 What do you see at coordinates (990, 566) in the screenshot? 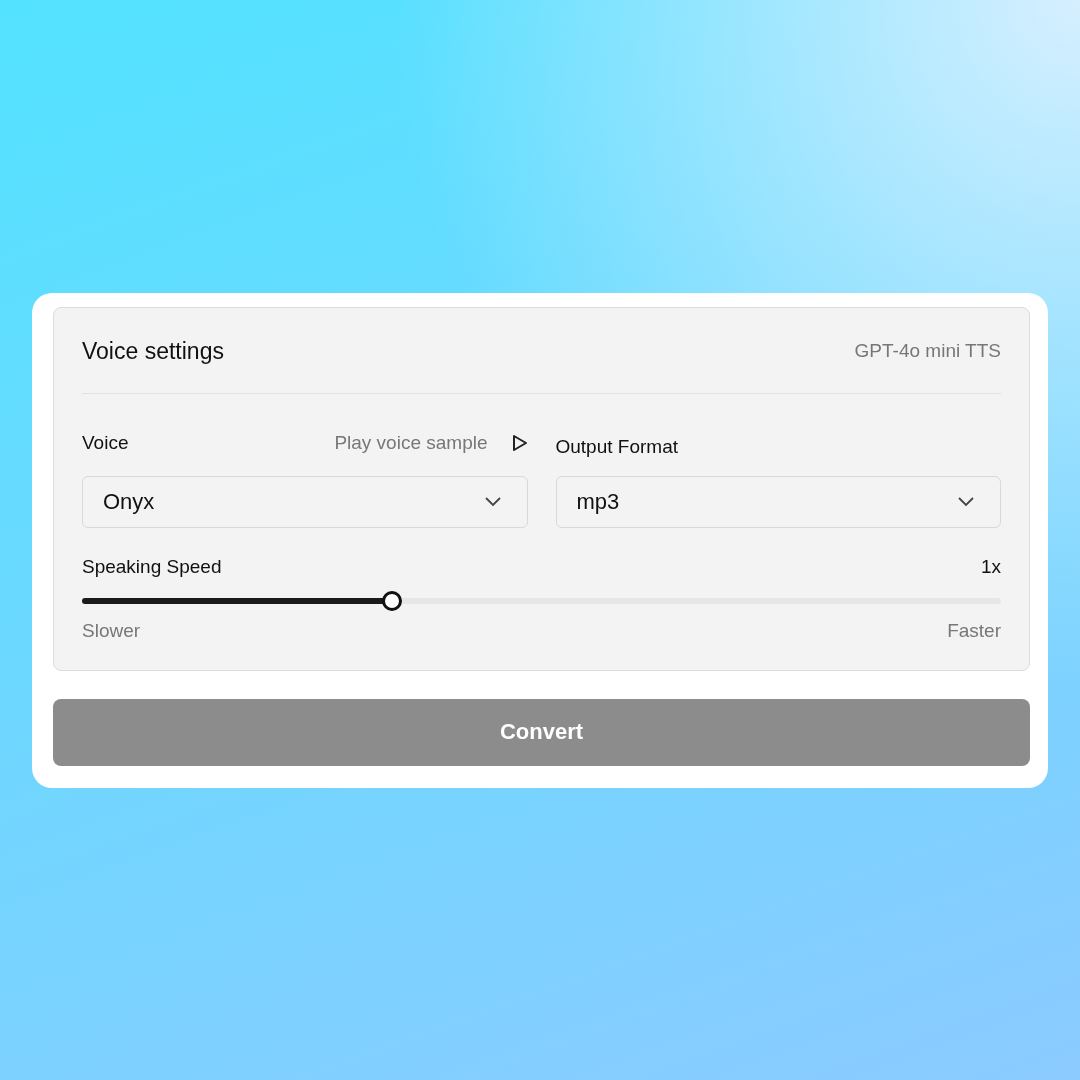
I see `speed-value: 1x` at bounding box center [990, 566].